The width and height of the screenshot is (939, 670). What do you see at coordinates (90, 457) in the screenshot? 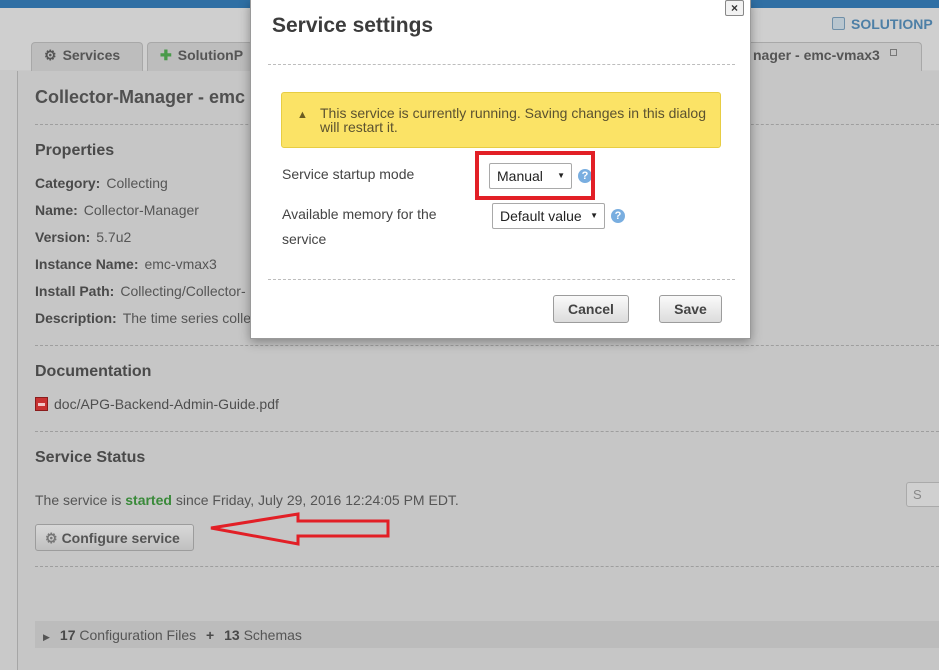
I see `service-status-heading: Service Status` at bounding box center [90, 457].